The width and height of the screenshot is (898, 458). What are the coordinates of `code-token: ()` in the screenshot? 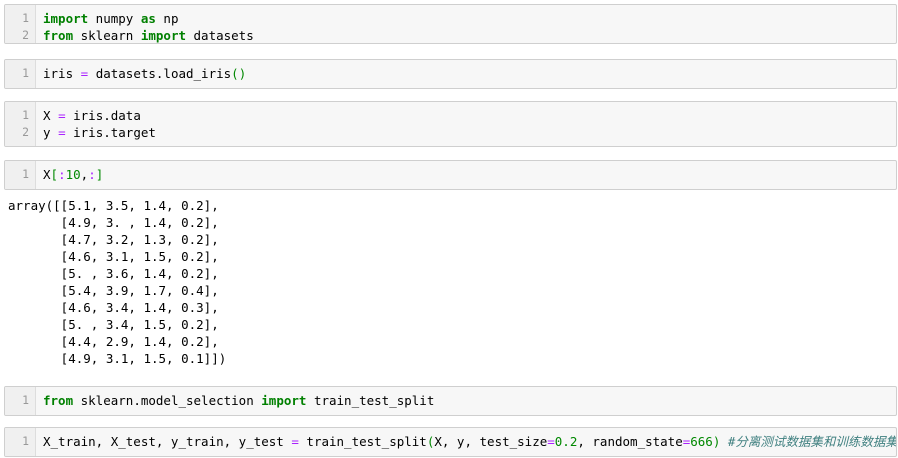 It's located at (239, 73).